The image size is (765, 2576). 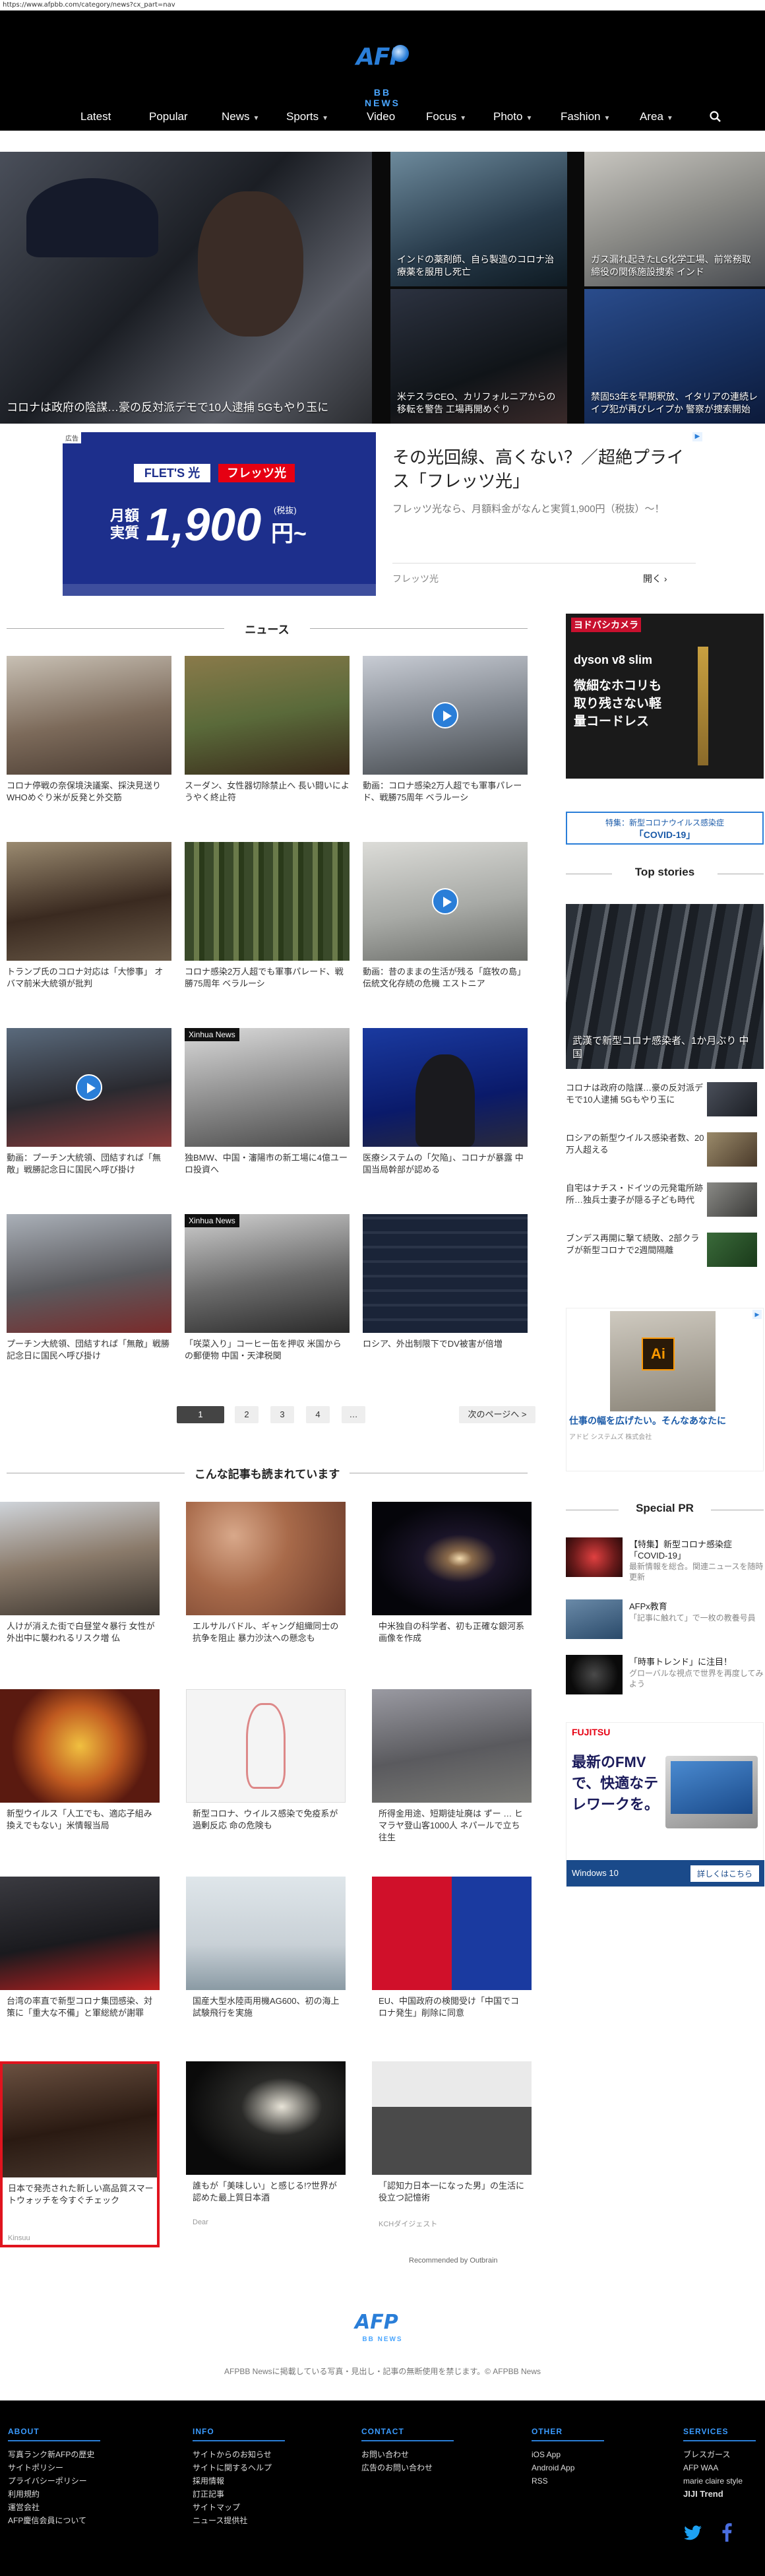 What do you see at coordinates (661, 1251) in the screenshot?
I see `top-story-item: ブンデス再開に撃て続敗、2部クラブが新型コロナで2週間隔離` at bounding box center [661, 1251].